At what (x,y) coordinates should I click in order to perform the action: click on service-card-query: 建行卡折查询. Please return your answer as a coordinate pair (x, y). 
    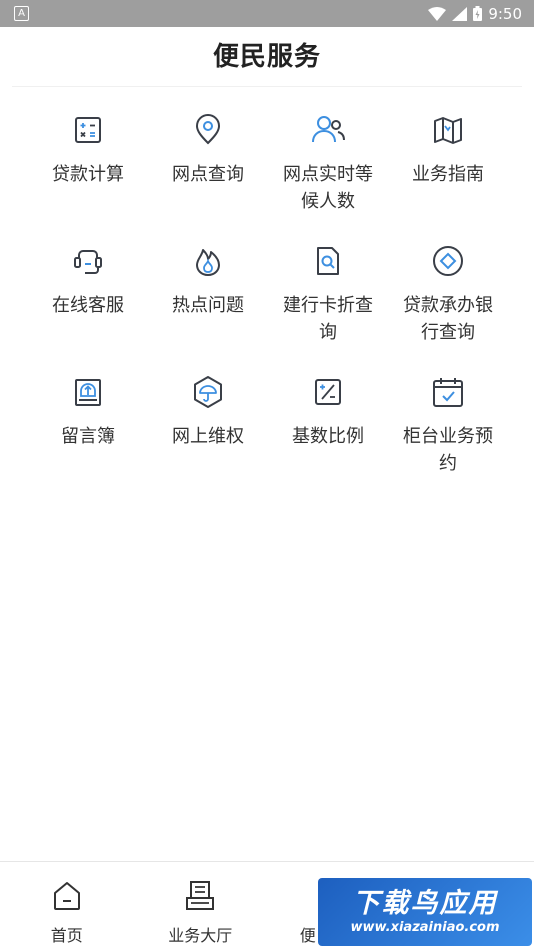
    Looking at the image, I should click on (328, 302).